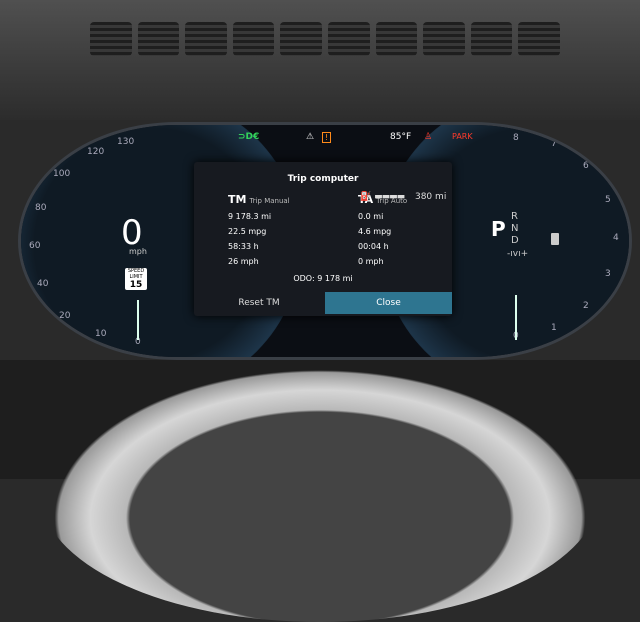 Image resolution: width=640 pixels, height=622 pixels. I want to click on speed-tick: 130, so click(126, 142).